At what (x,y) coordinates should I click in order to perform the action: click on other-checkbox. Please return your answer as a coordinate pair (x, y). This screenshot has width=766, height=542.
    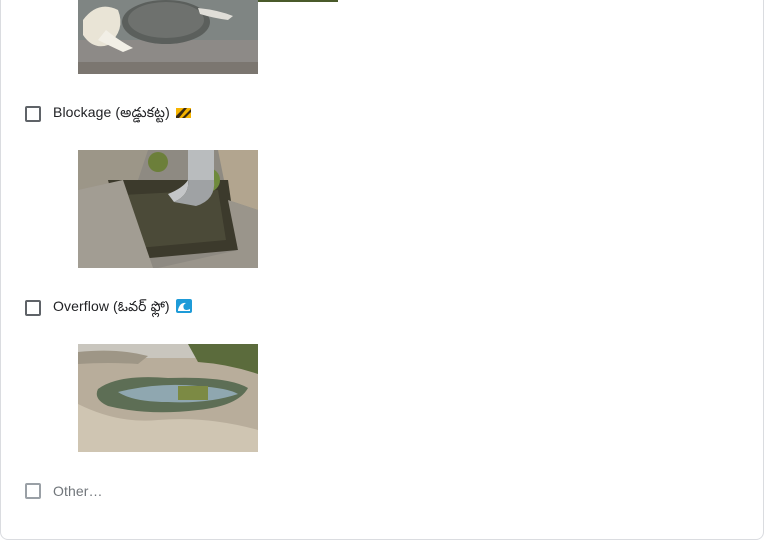
    Looking at the image, I should click on (33, 491).